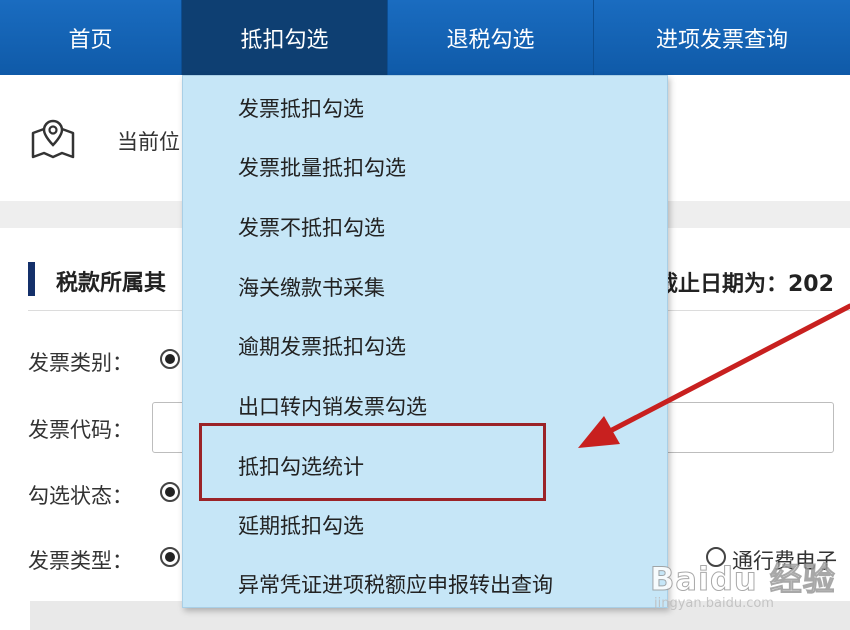 This screenshot has width=850, height=630. What do you see at coordinates (714, 603) in the screenshot?
I see `watermark-url: jingyan.baidu.com` at bounding box center [714, 603].